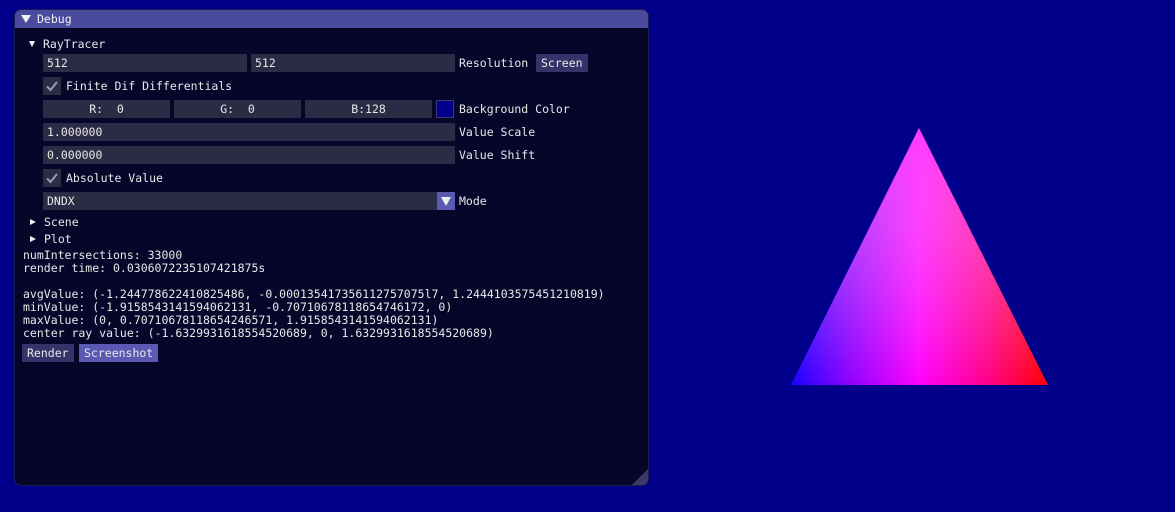 This screenshot has height=512, width=1175. What do you see at coordinates (54, 19) in the screenshot?
I see `window-title: Debug` at bounding box center [54, 19].